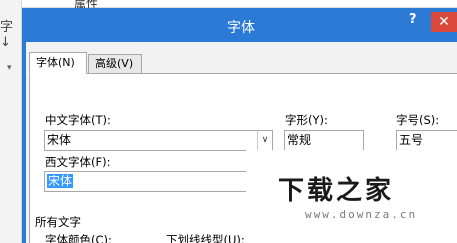  I want to click on background-left-panel: 字↓ ▾, so click(11, 121).